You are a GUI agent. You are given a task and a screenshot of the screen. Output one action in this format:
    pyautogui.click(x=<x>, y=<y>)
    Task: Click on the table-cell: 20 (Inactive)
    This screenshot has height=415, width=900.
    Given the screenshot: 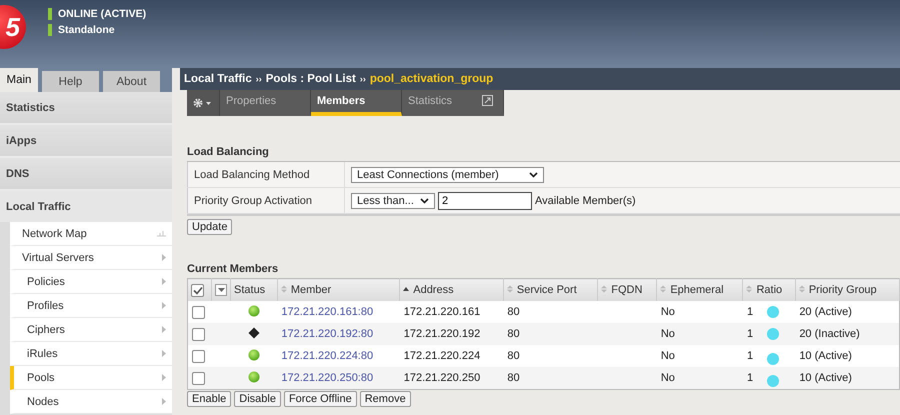 What is the action you would take?
    pyautogui.click(x=847, y=334)
    